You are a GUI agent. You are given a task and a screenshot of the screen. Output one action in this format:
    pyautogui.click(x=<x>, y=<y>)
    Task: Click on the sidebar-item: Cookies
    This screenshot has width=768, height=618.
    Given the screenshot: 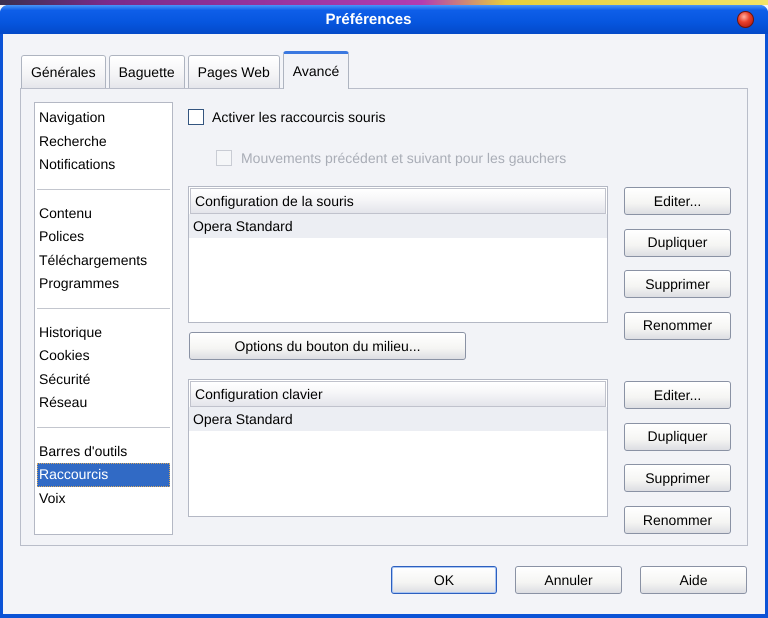 What is the action you would take?
    pyautogui.click(x=103, y=356)
    